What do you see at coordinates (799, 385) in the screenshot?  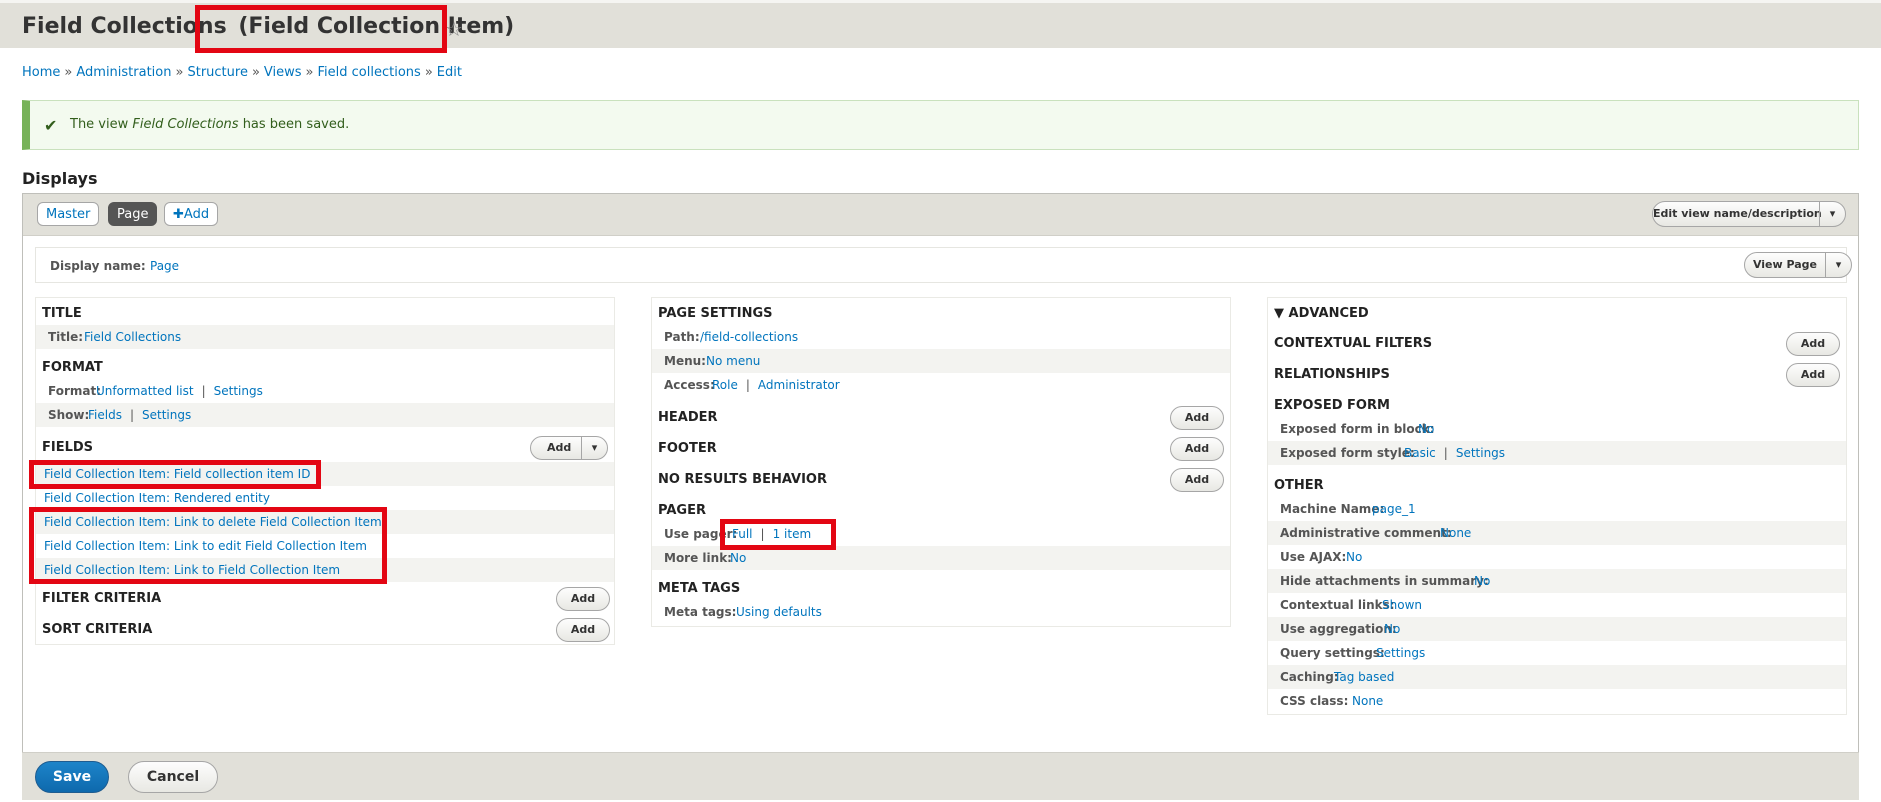 I see `access-role-value: Administrator` at bounding box center [799, 385].